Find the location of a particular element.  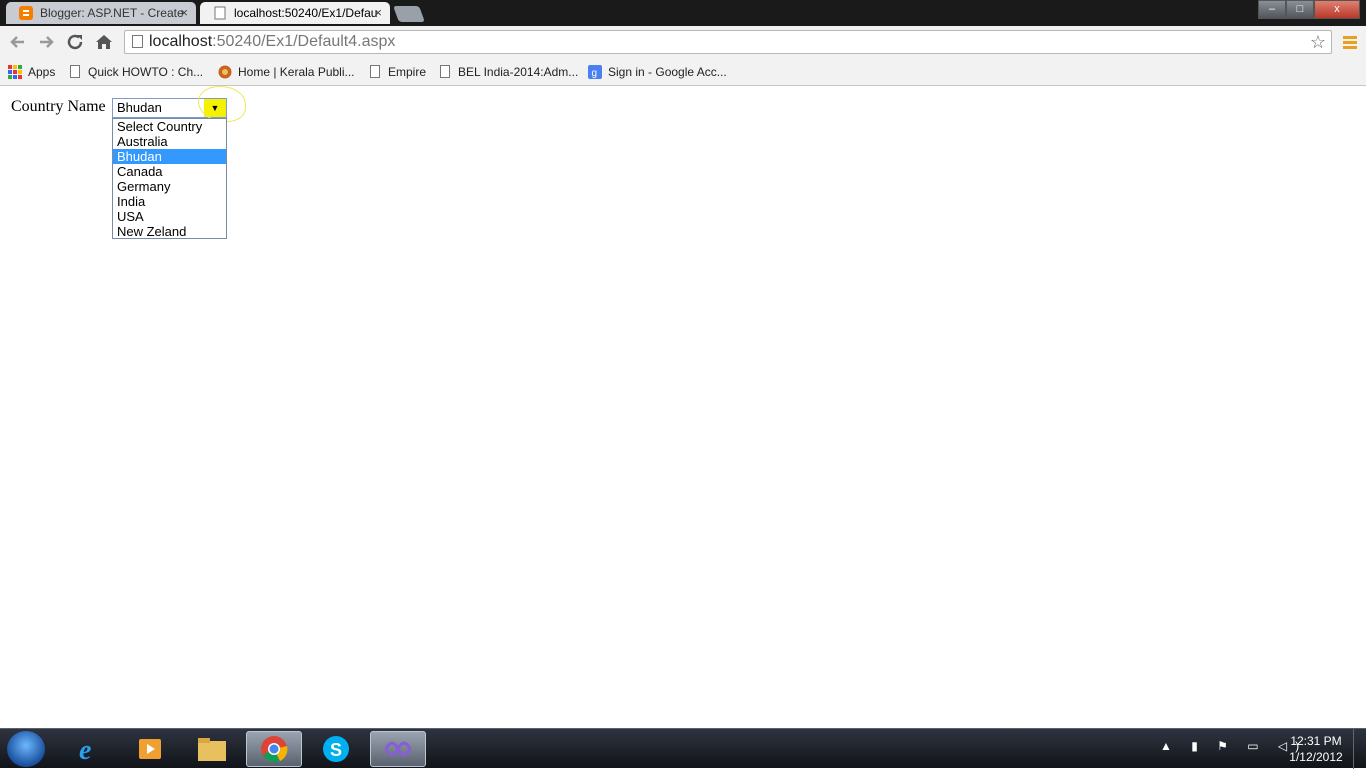

file-explorer-icon is located at coordinates (212, 749).